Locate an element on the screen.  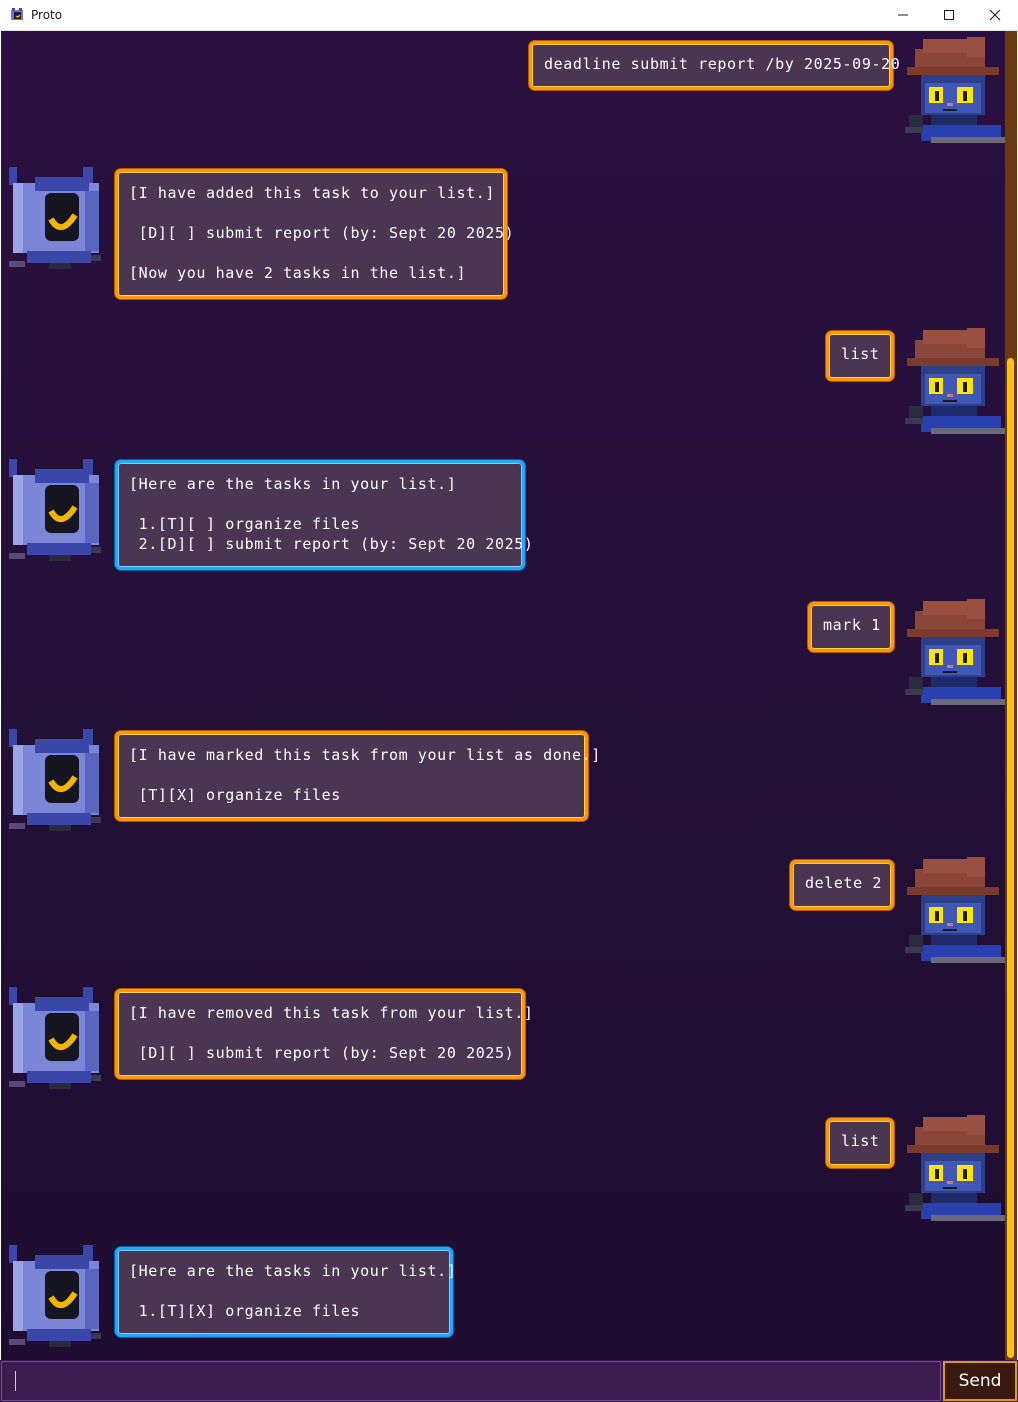
minimize-button is located at coordinates (903, 15).